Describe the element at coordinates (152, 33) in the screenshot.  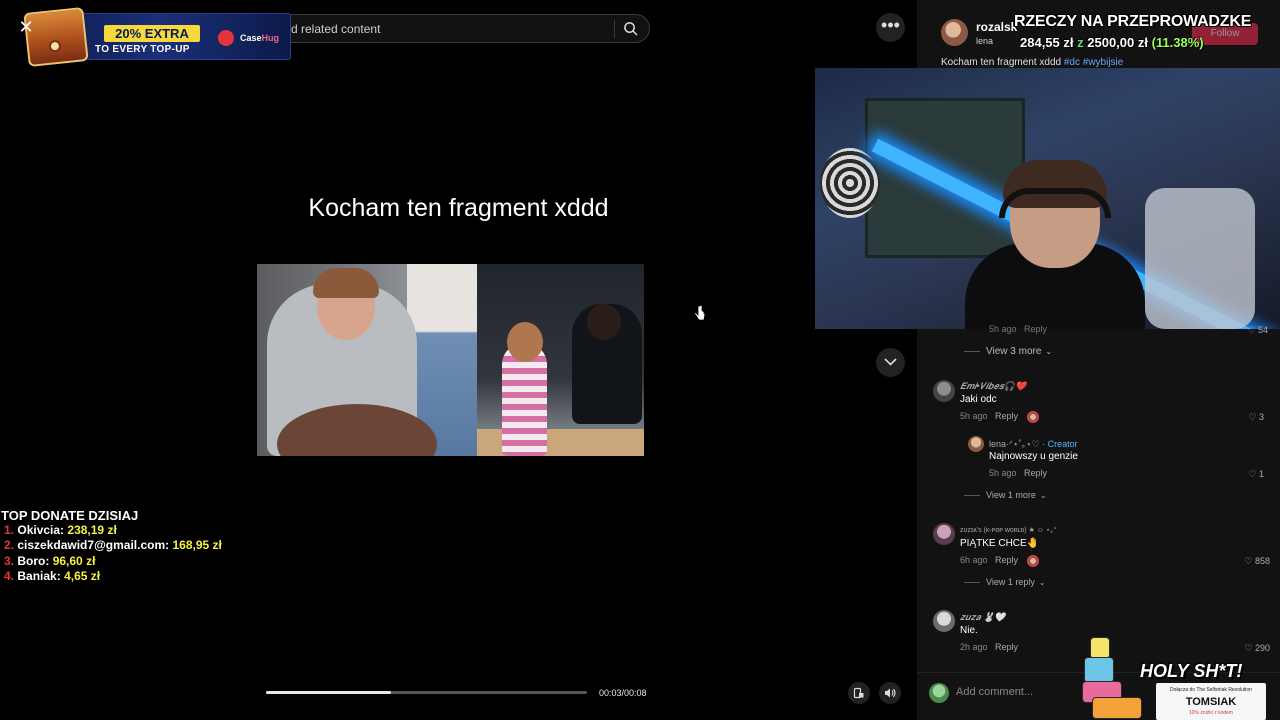
I see `promo-extra: 20% EXTRA` at that location.